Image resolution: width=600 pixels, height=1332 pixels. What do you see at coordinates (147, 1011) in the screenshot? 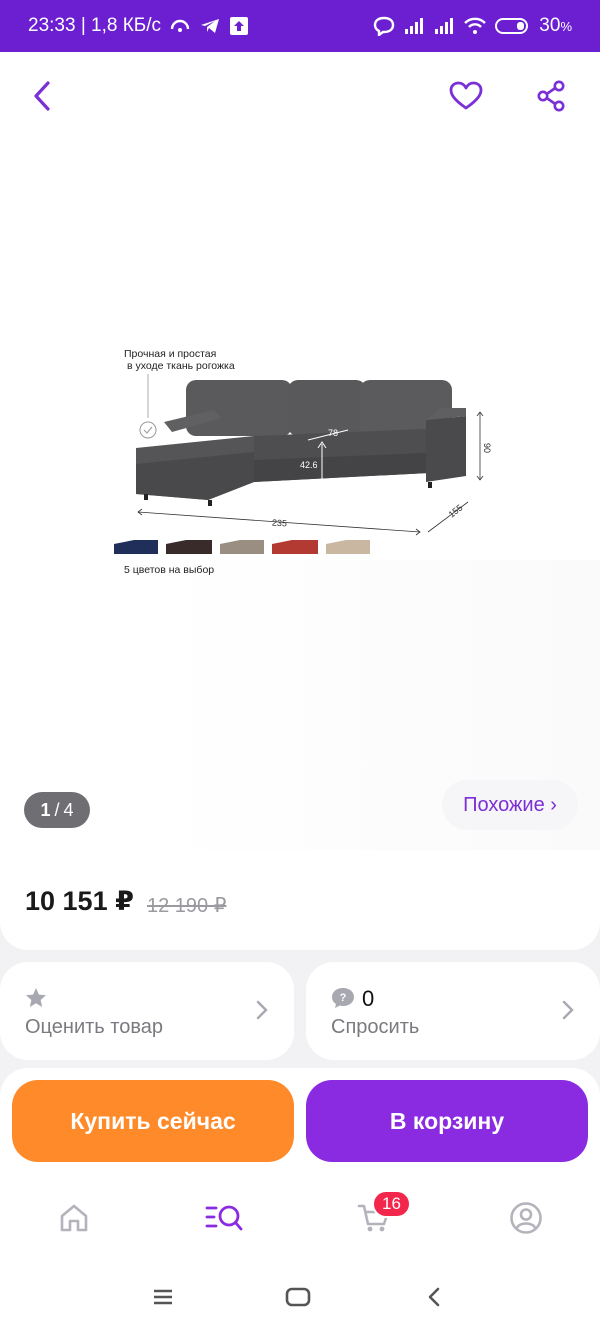
I see `rate-product-card: Оценить товар` at bounding box center [147, 1011].